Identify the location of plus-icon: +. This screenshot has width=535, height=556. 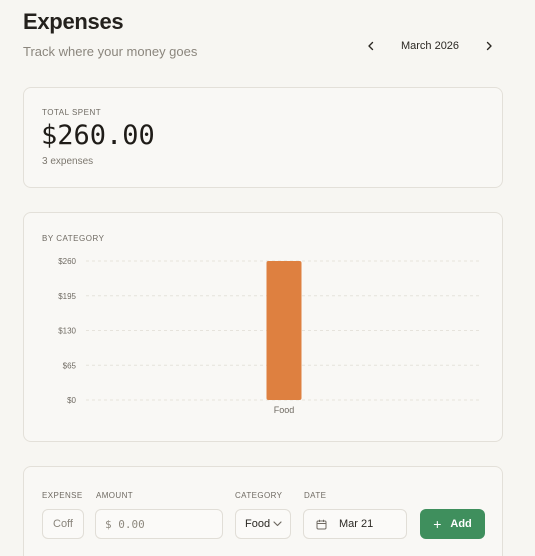
(437, 524).